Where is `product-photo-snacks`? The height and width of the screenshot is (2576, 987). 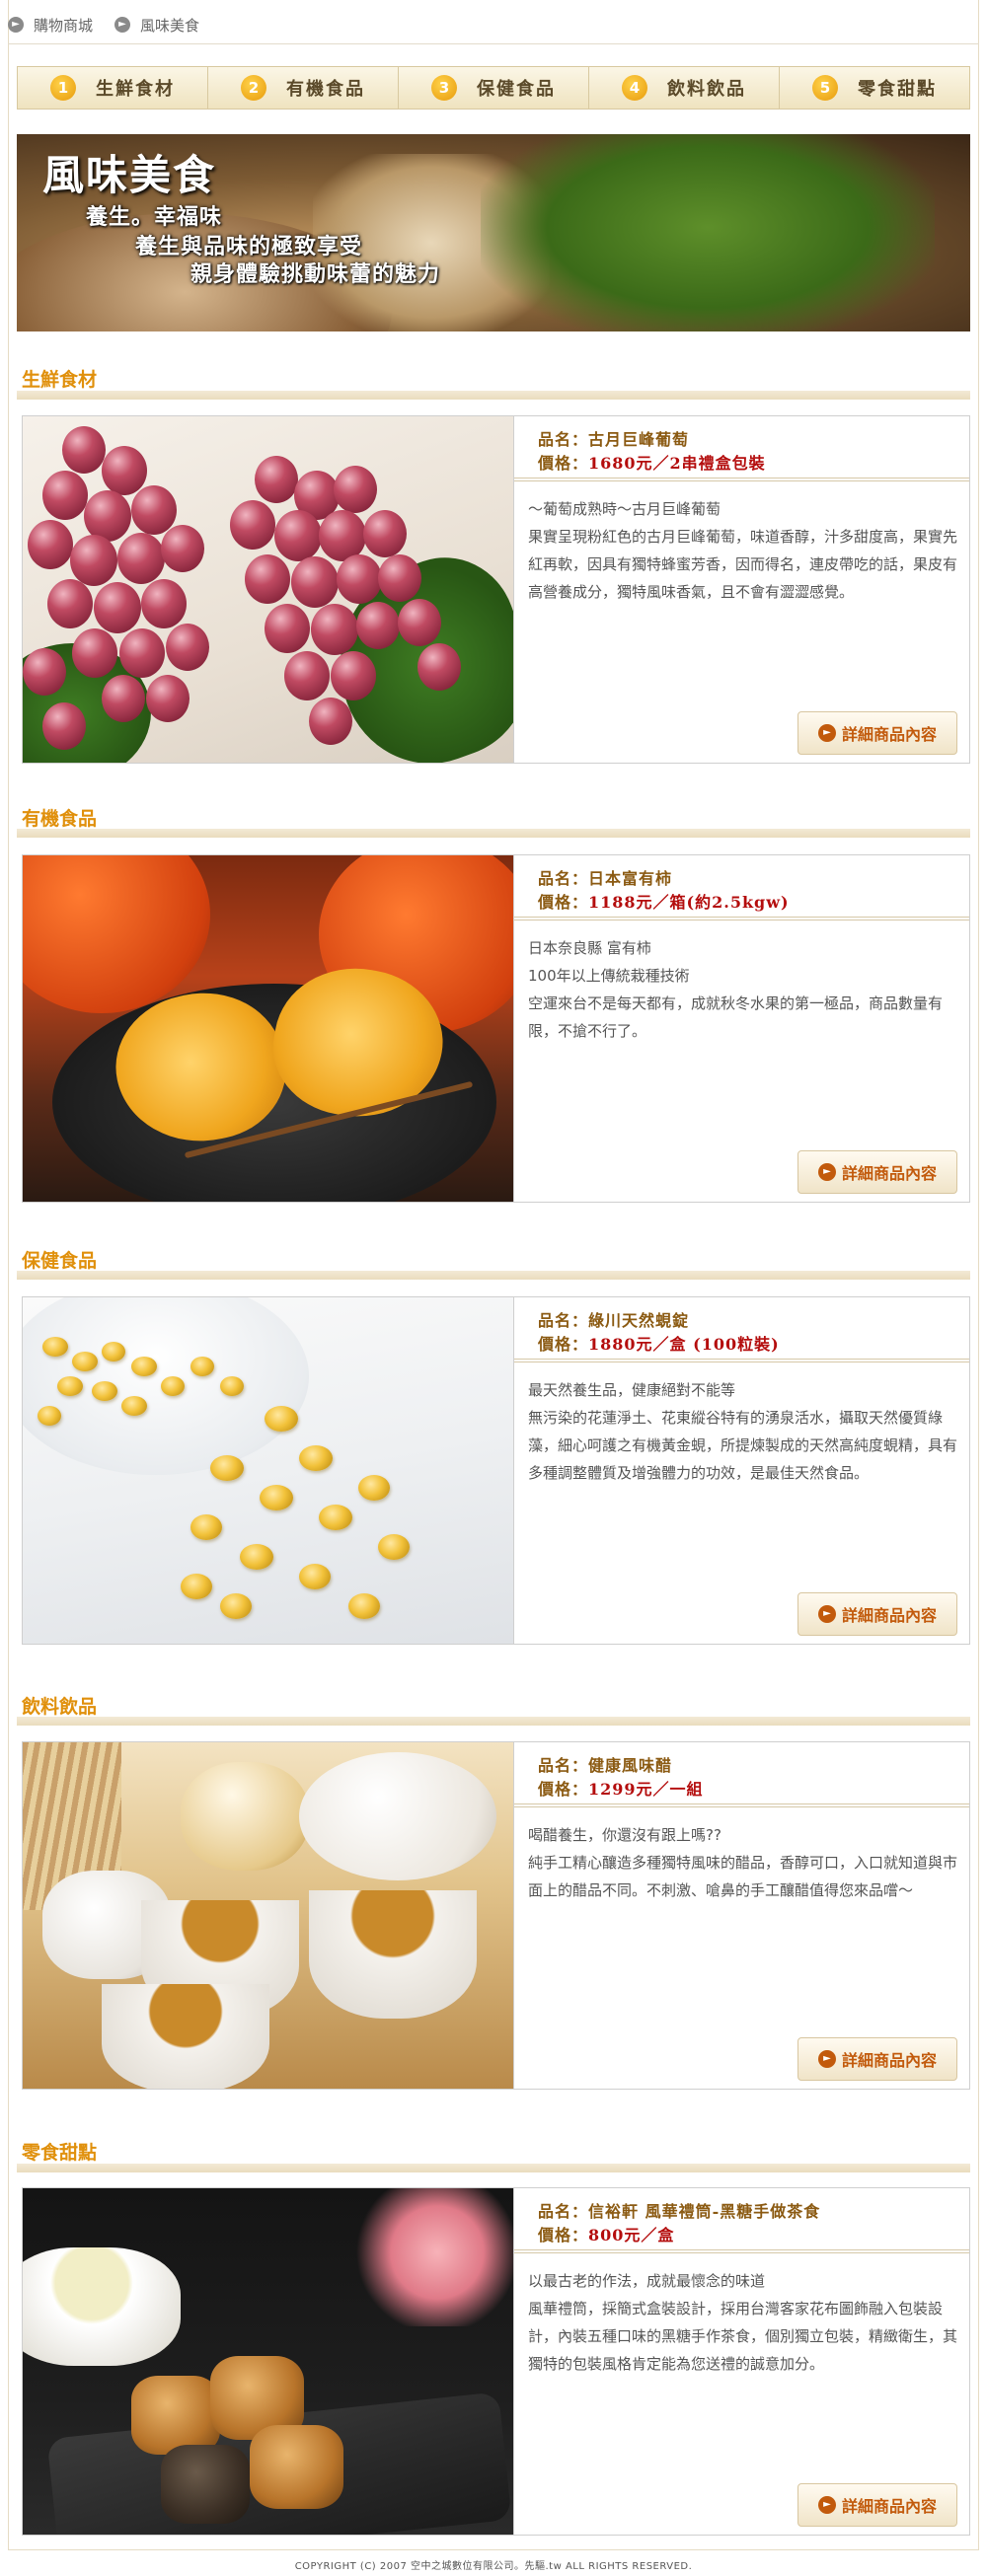
product-photo-snacks is located at coordinates (268, 2361).